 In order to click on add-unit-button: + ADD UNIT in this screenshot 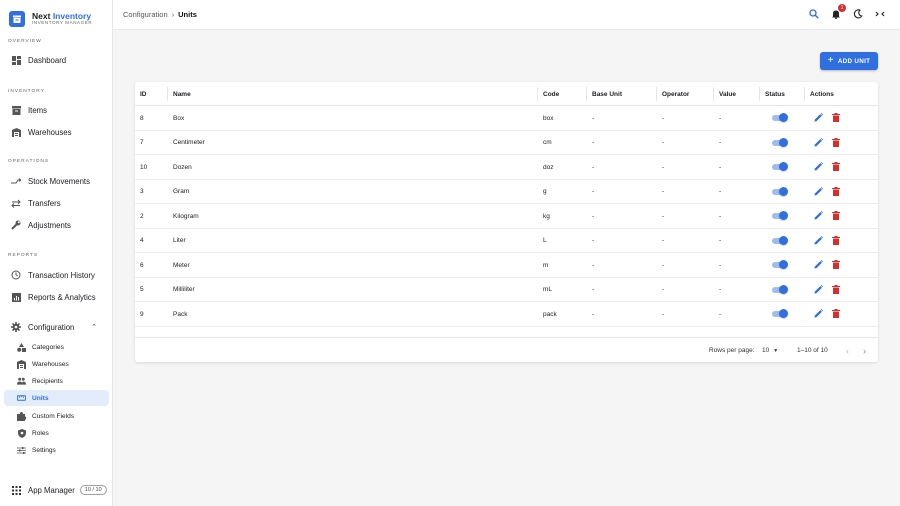, I will do `click(849, 61)`.